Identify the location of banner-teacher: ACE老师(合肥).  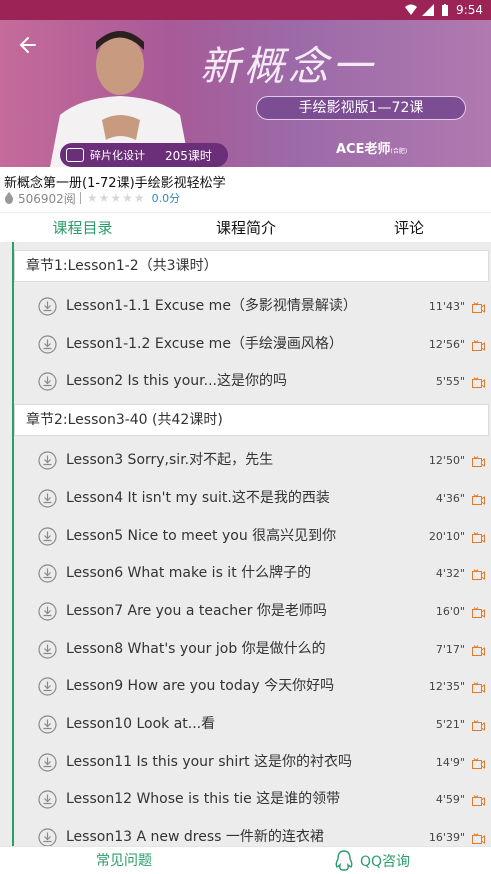
(371, 147).